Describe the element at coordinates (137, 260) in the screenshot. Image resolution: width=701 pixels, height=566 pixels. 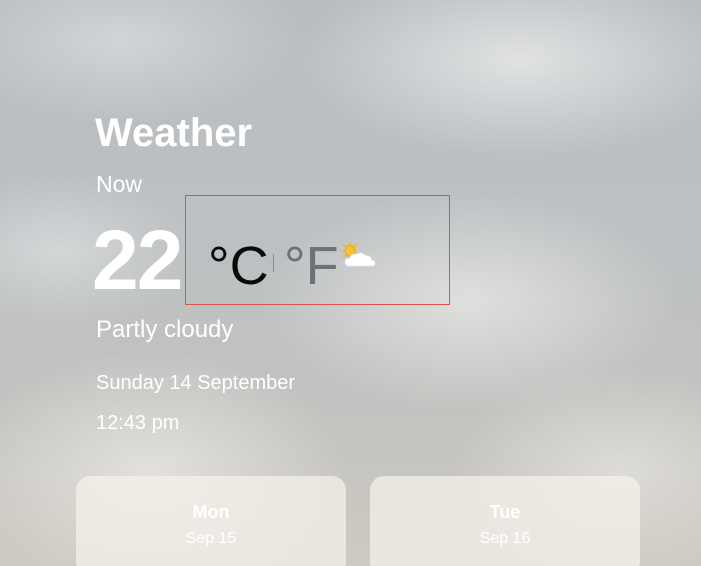
I see `current-temperature: 22` at that location.